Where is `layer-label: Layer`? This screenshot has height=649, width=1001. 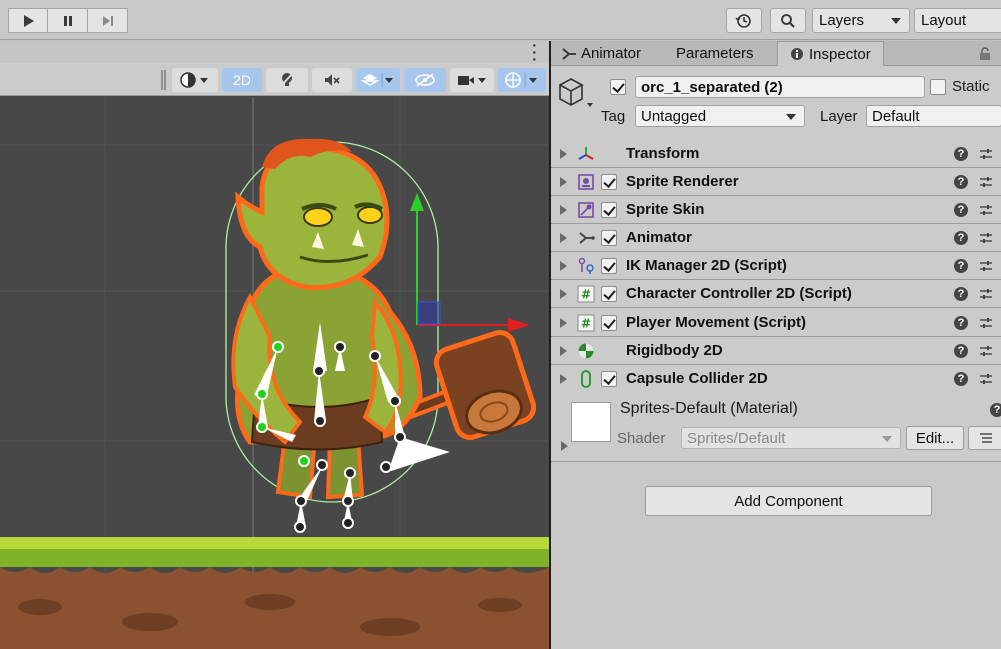
layer-label: Layer is located at coordinates (839, 116).